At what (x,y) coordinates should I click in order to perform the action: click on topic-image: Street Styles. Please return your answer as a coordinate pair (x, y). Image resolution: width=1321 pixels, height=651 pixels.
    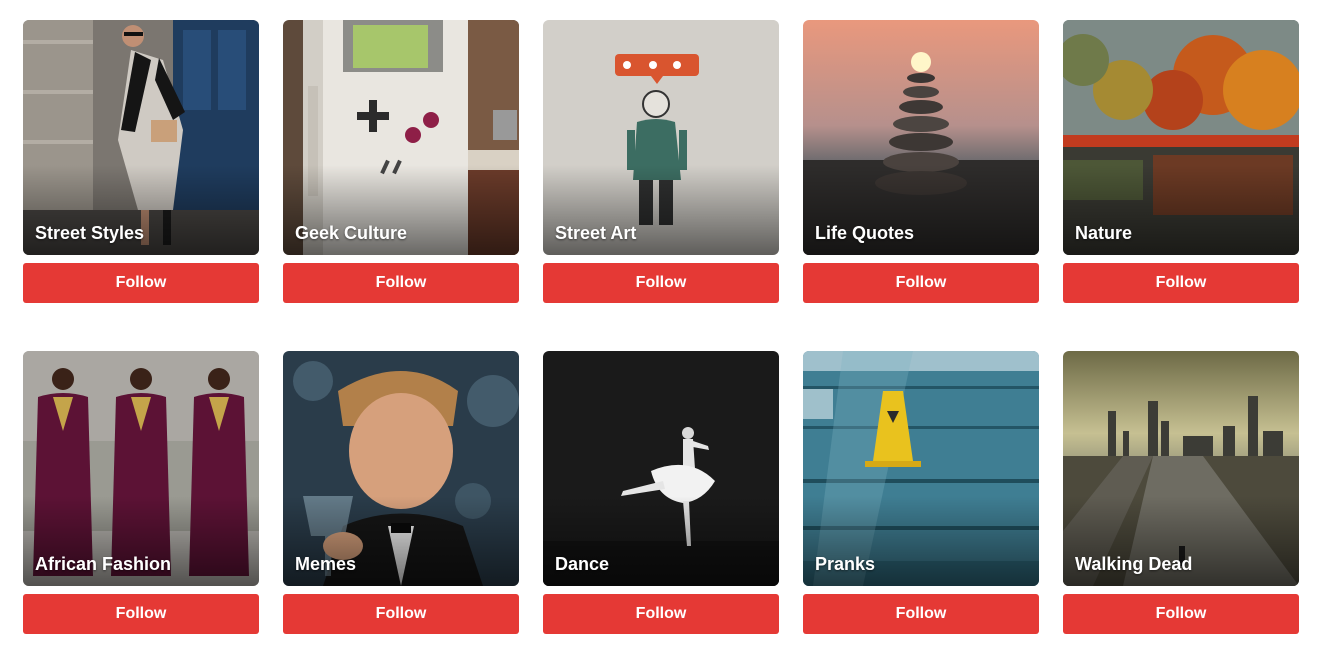
    Looking at the image, I should click on (141, 137).